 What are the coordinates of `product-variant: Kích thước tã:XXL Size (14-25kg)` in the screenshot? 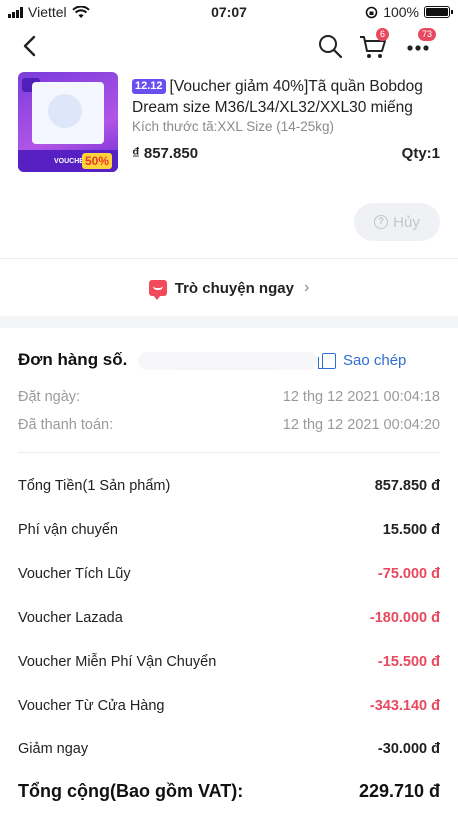 It's located at (233, 126).